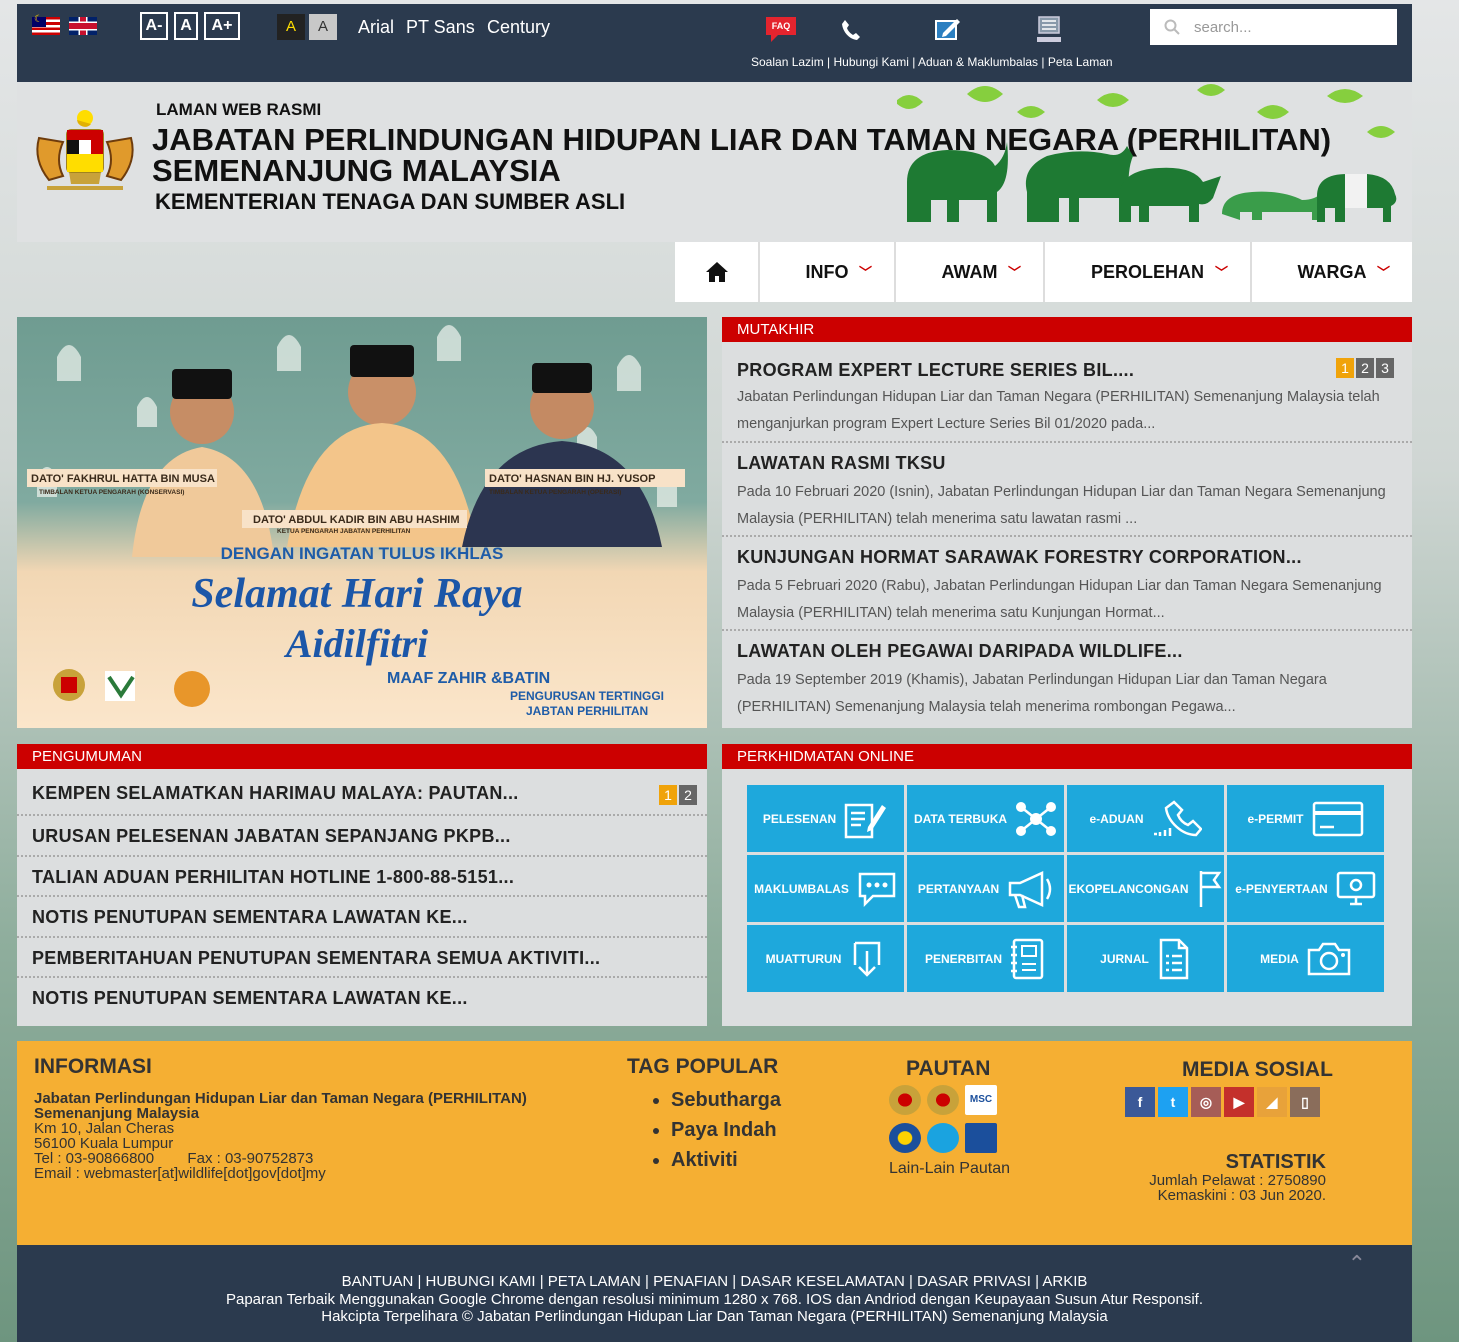 This screenshot has height=1342, width=1459. Describe the element at coordinates (1173, 1102) in the screenshot. I see `twitter-icon: t` at that location.